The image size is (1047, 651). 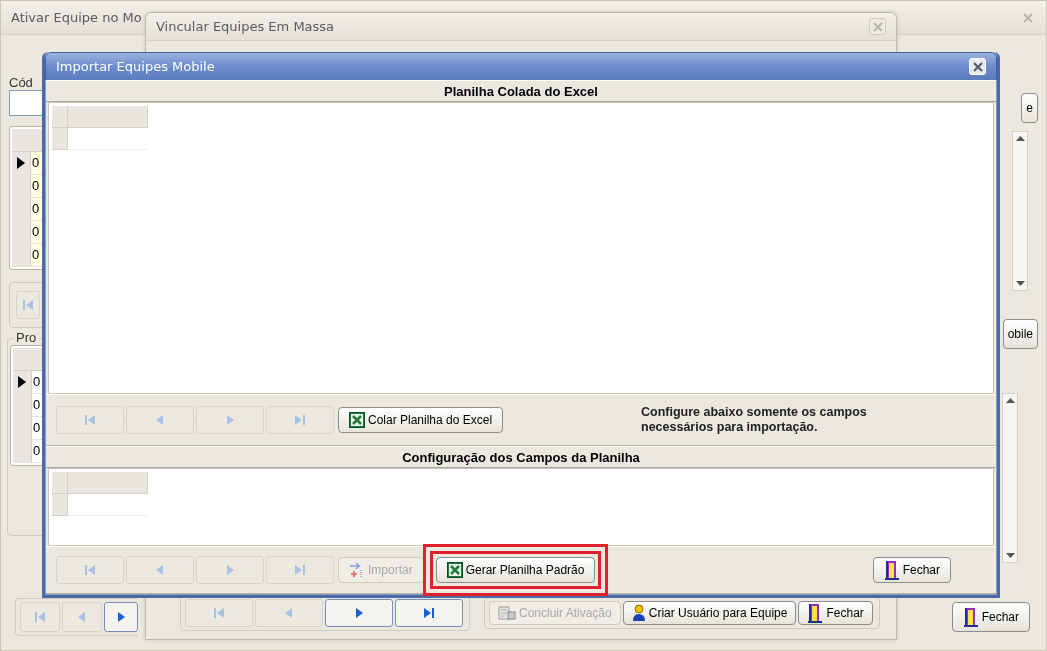 What do you see at coordinates (709, 613) in the screenshot?
I see `action-button: Criar Usuário para Equipe` at bounding box center [709, 613].